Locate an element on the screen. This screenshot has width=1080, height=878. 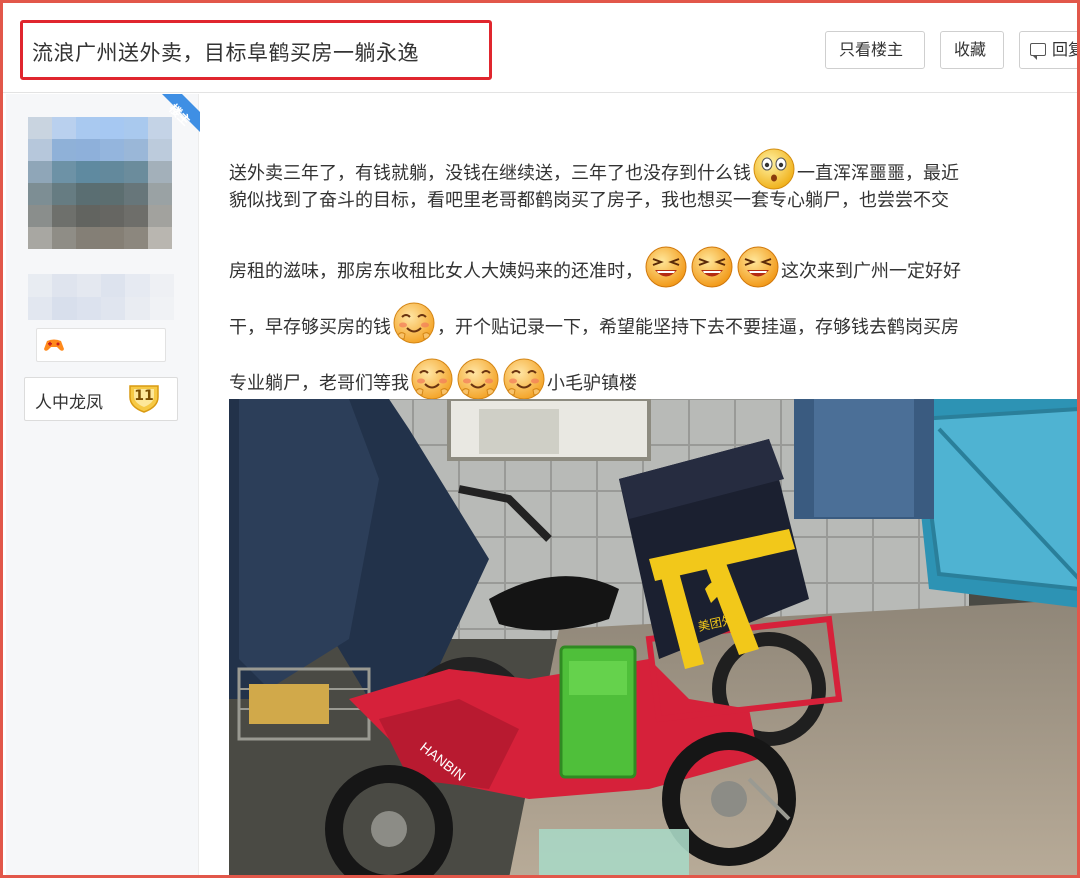
post-text: 小毛驴镇楼 is located at coordinates (592, 383).